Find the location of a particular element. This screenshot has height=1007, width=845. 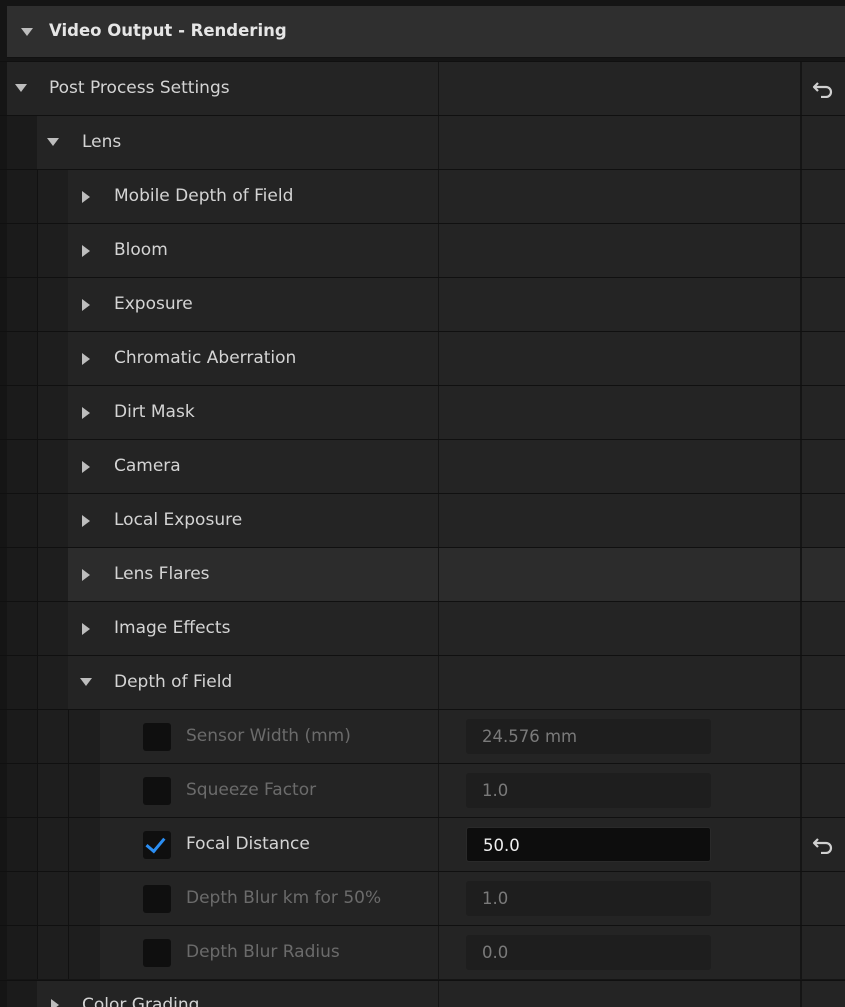

group-label: Lens is located at coordinates (102, 142).